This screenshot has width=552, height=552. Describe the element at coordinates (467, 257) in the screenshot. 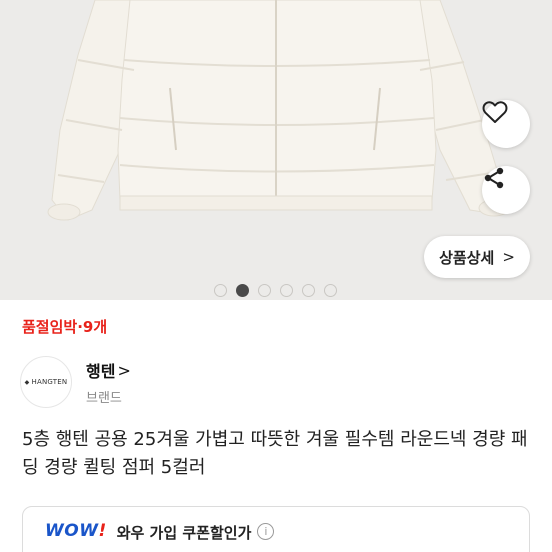

I see `product-detail-label: 상품상세` at that location.